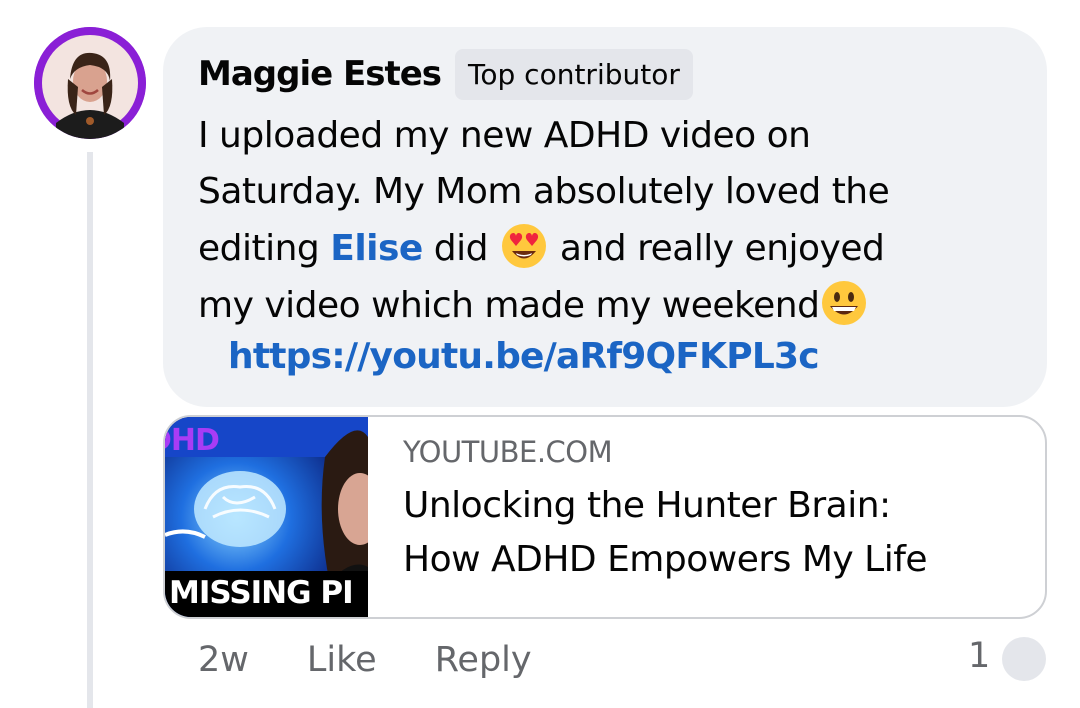  Describe the element at coordinates (90, 430) in the screenshot. I see `thread-line` at that location.